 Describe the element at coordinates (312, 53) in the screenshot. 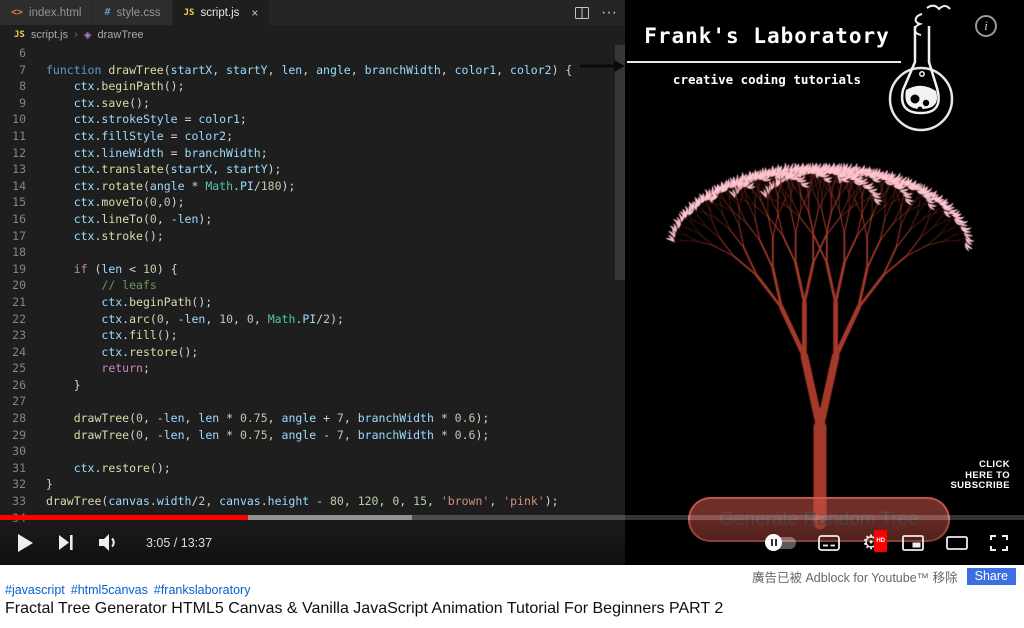

I see `code-line: 6` at that location.